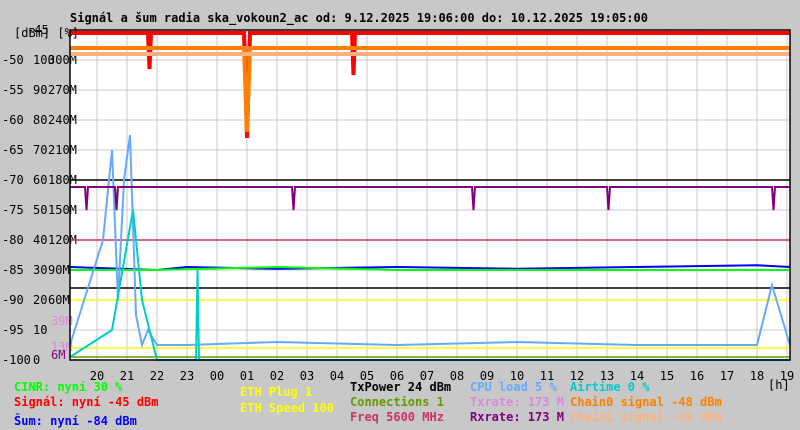 This screenshot has height=430, width=800. Describe the element at coordinates (697, 376) in the screenshot. I see `x-tick-label: 16` at that location.